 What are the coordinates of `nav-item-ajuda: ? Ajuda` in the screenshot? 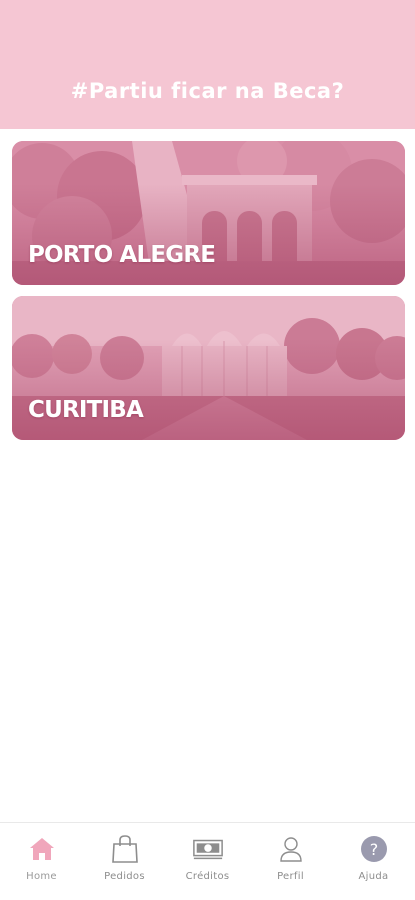 It's located at (374, 857).